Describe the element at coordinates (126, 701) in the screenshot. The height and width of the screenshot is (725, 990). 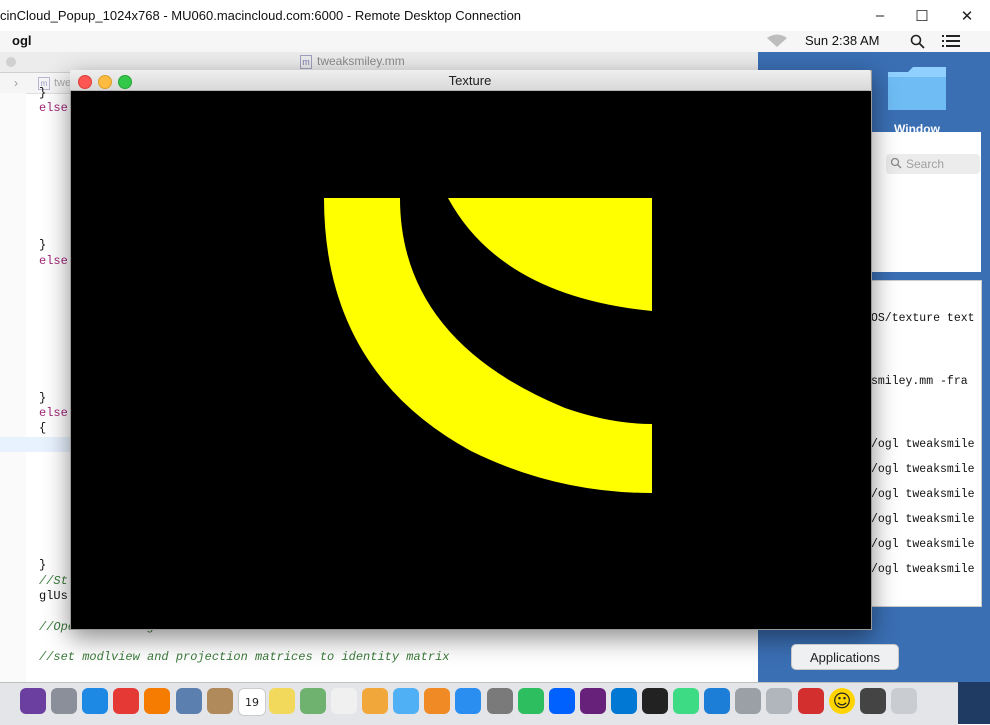
I see `chrome-icon` at that location.